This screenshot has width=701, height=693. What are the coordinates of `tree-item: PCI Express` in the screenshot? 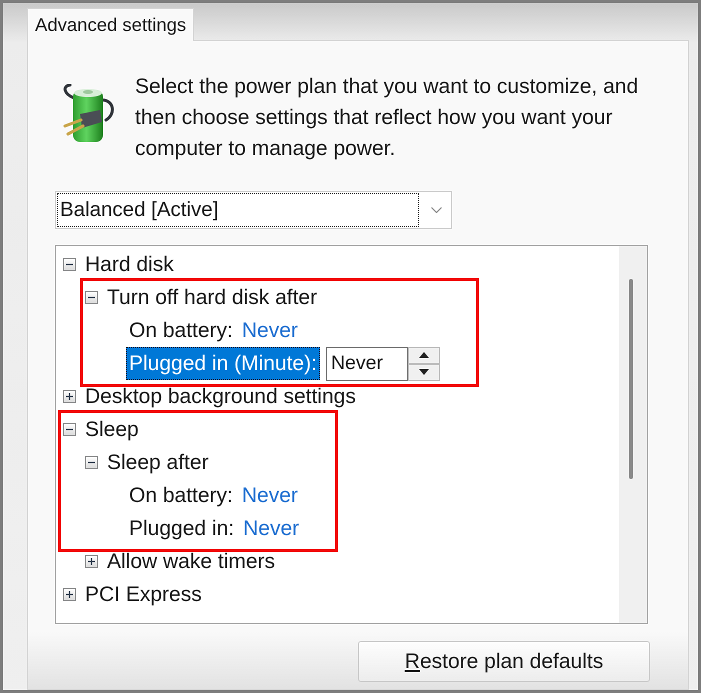 It's located at (143, 594).